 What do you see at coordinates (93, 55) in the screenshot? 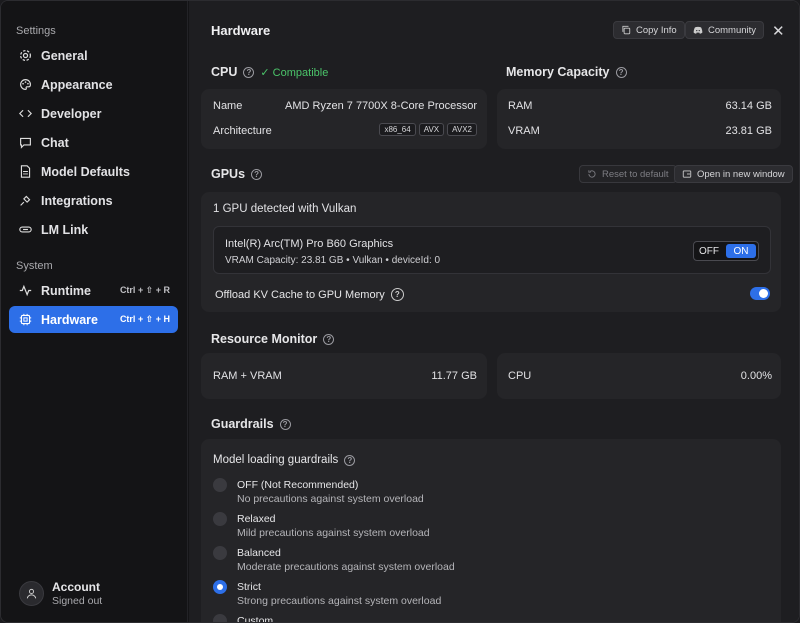
I see `sidebar-item-general: General` at bounding box center [93, 55].